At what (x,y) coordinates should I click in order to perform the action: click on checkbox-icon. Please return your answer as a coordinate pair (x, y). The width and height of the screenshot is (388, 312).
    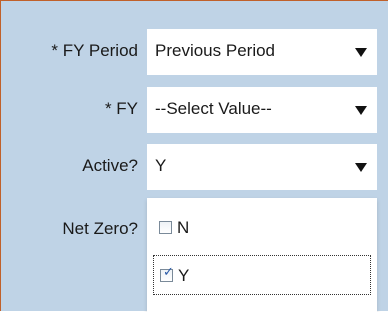
    Looking at the image, I should click on (165, 227).